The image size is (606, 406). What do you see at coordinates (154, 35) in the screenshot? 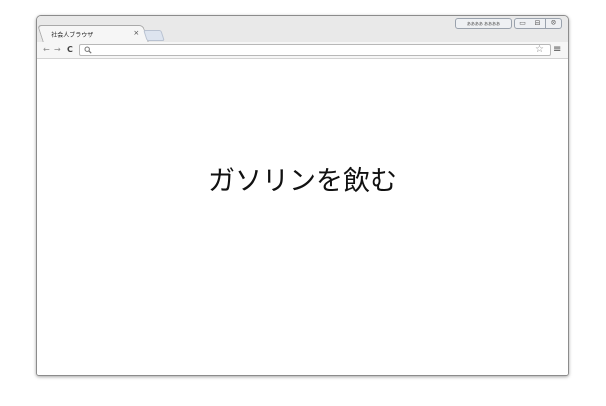
I see `new-tab-button` at bounding box center [154, 35].